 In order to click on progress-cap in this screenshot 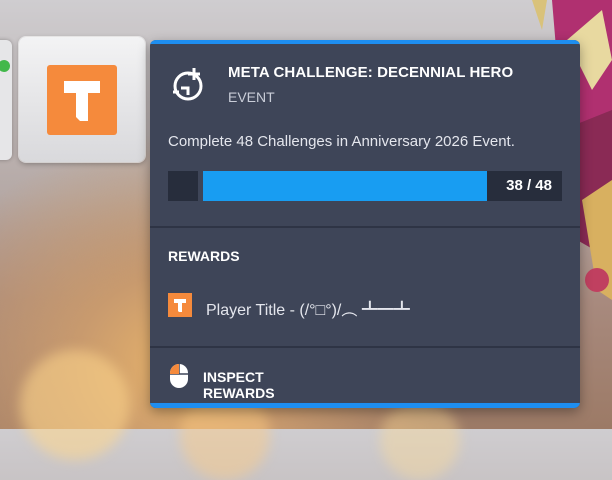, I will do `click(183, 186)`.